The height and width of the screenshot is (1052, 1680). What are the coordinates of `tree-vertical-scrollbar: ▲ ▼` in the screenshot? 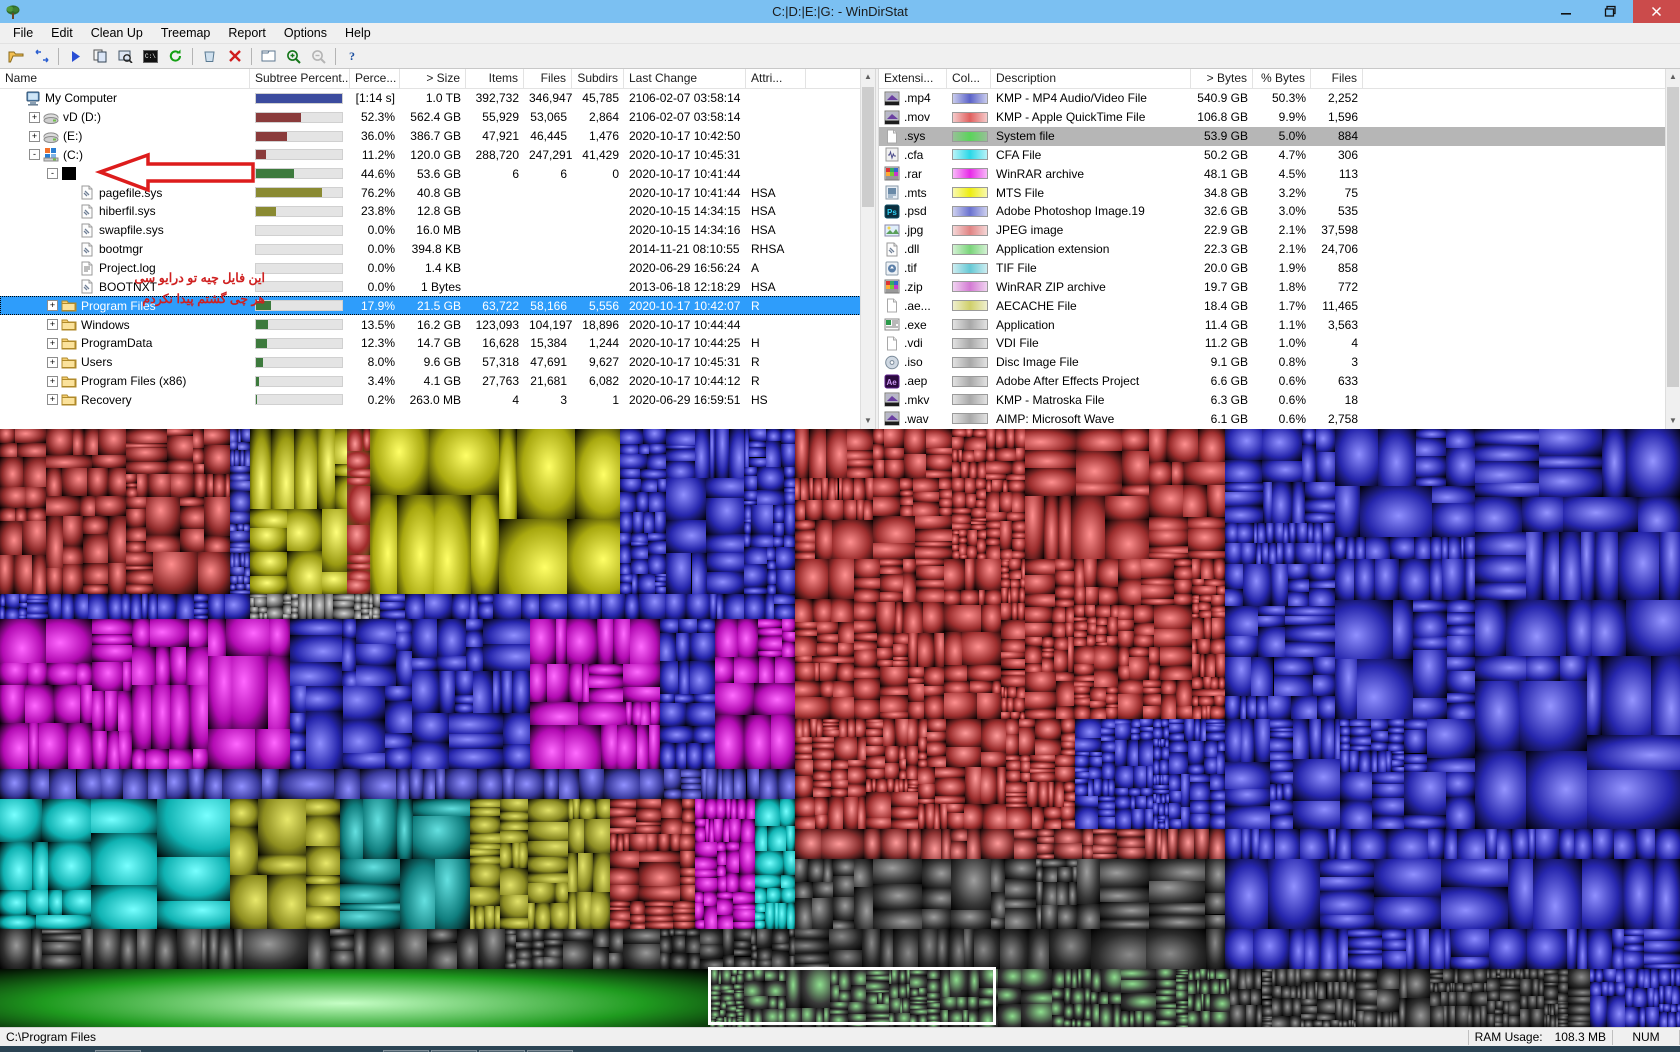 It's located at (867, 249).